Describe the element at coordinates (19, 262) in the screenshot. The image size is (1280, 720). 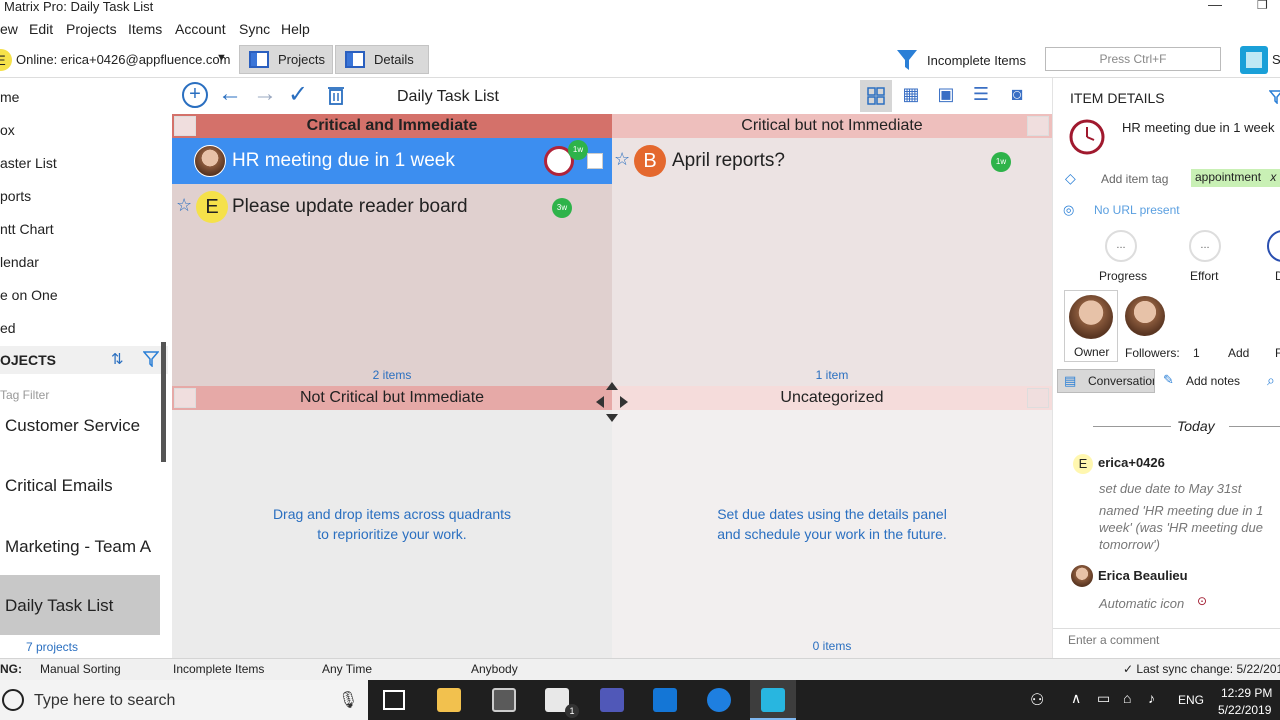
I see `sidebar-item-calendar: lendar` at that location.